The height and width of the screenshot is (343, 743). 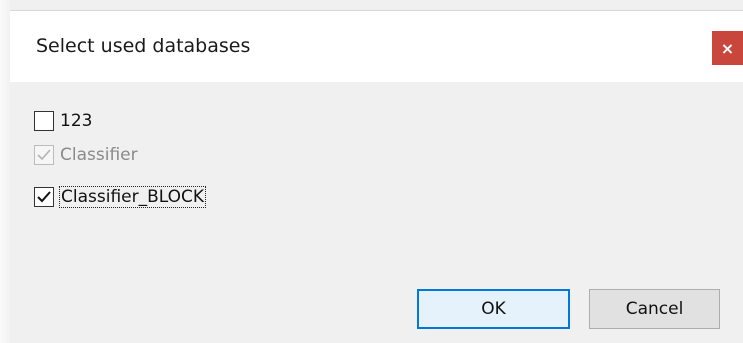 I want to click on database-option-123: 123, so click(x=63, y=121).